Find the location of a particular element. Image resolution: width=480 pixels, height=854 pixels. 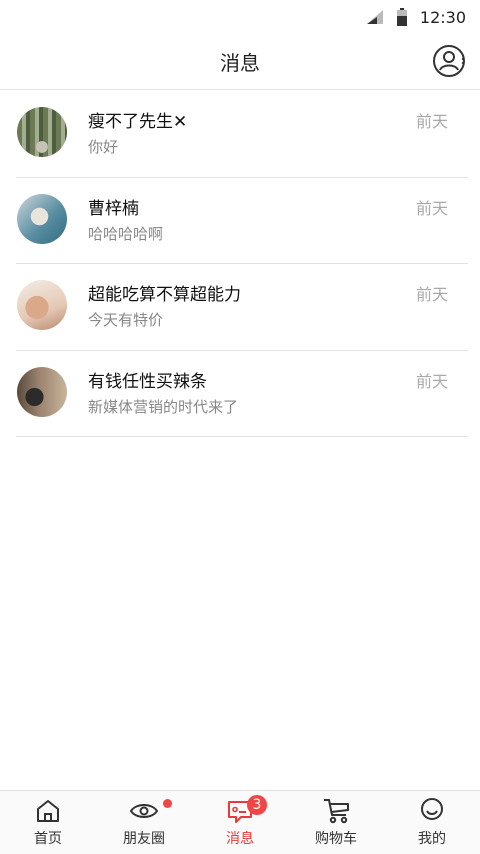

user-profile-icon is located at coordinates (450, 61).